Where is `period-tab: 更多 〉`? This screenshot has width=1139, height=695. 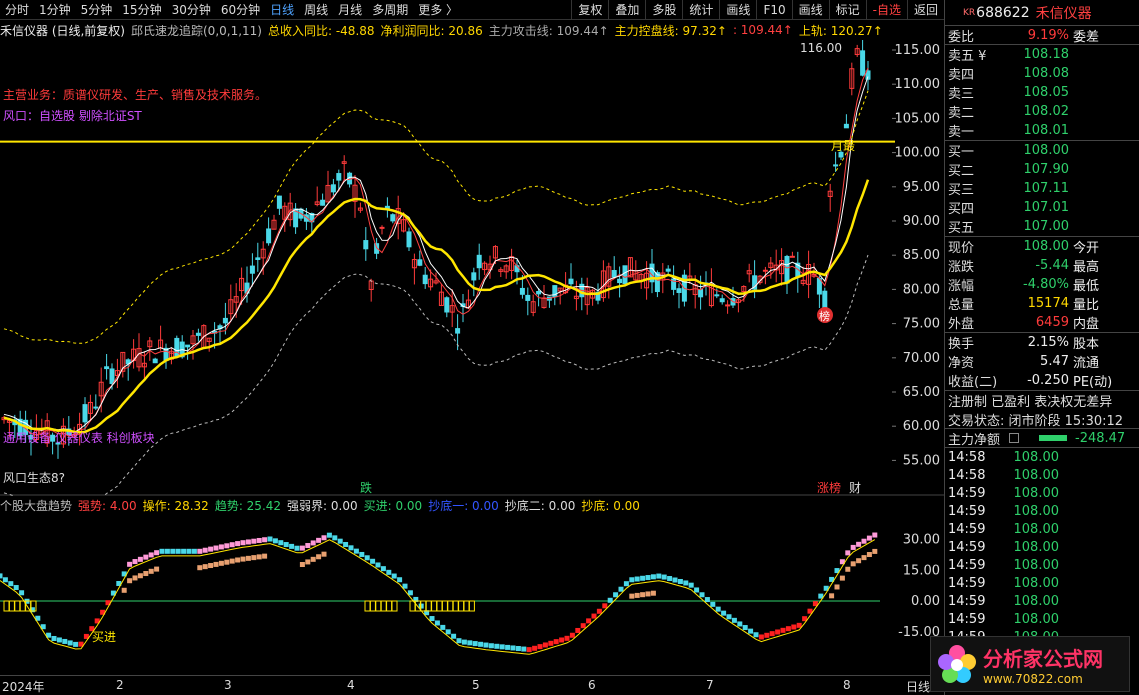
period-tab: 更多 〉 is located at coordinates (438, 9).